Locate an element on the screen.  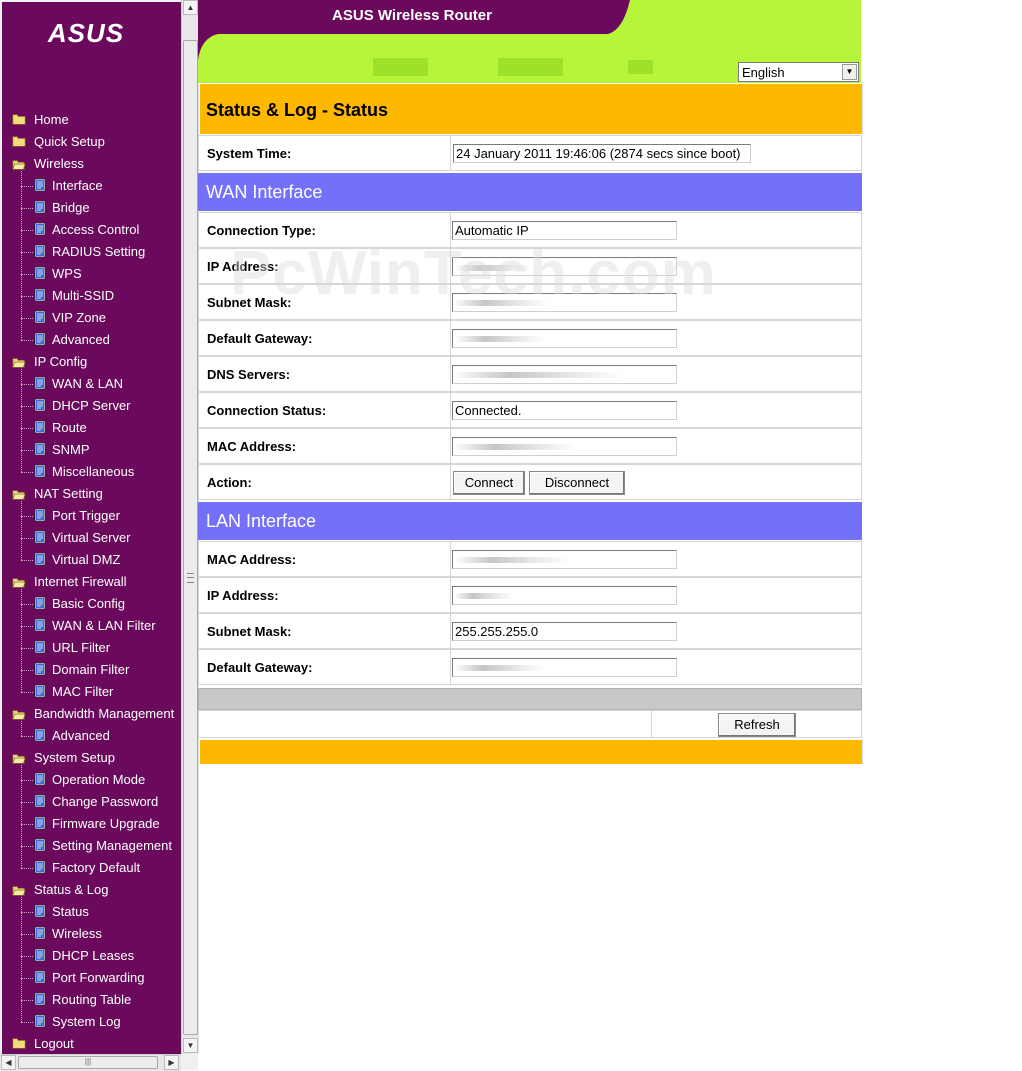
lan-subnet-mask-field: 255.255.255.0 is located at coordinates (564, 631).